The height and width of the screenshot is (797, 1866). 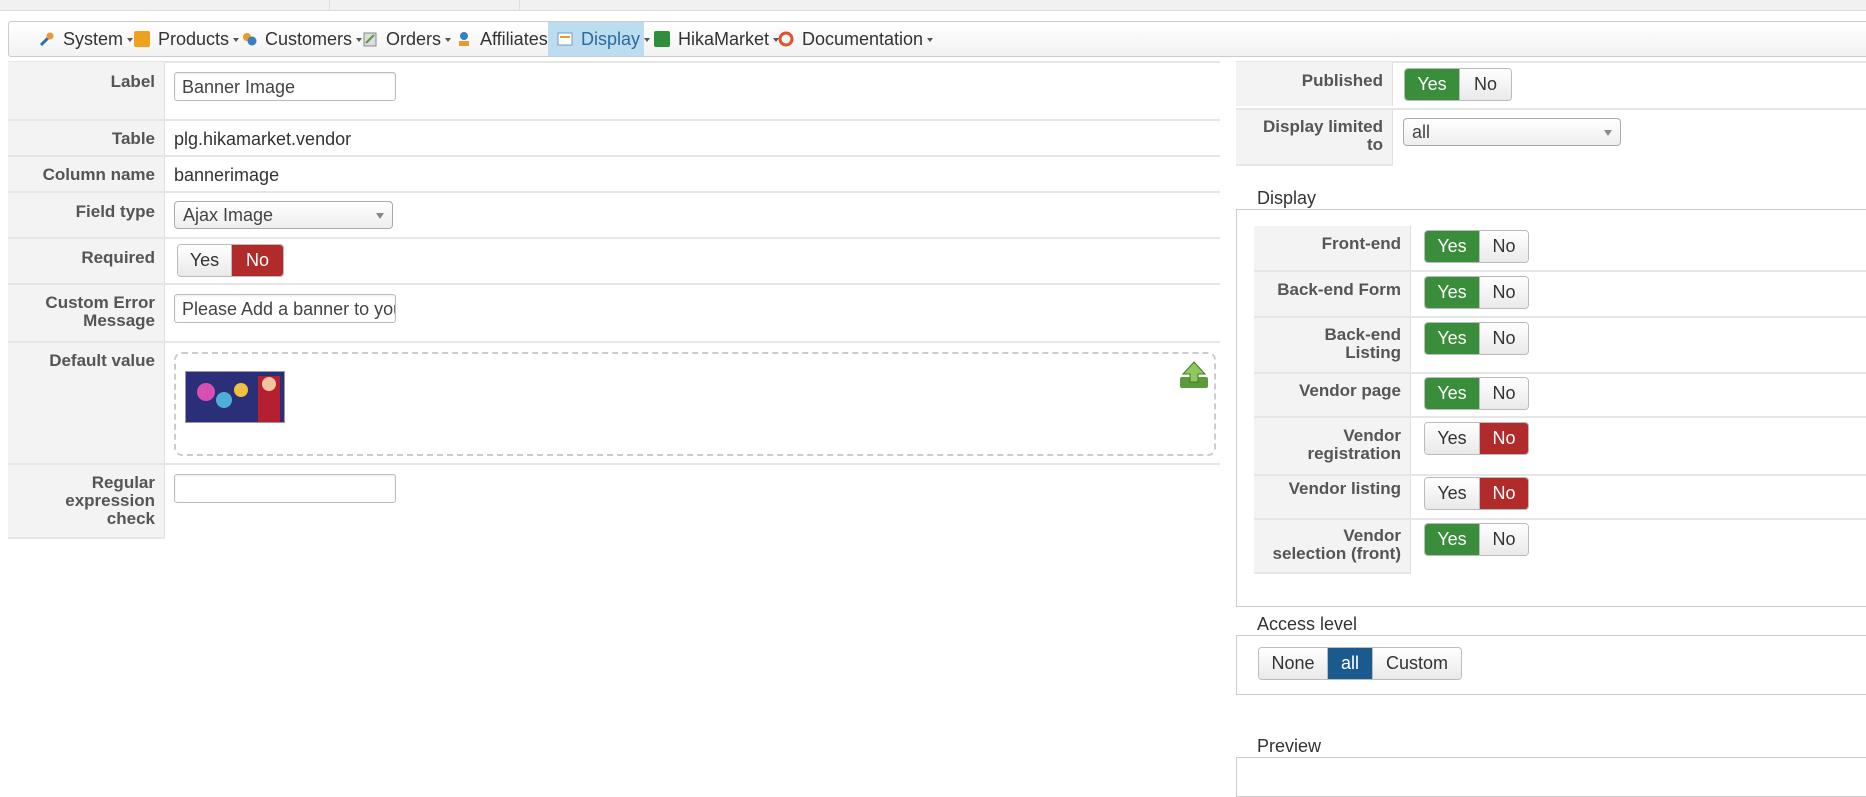 What do you see at coordinates (1452, 393) in the screenshot?
I see `vendor-page-yes-button: Yes` at bounding box center [1452, 393].